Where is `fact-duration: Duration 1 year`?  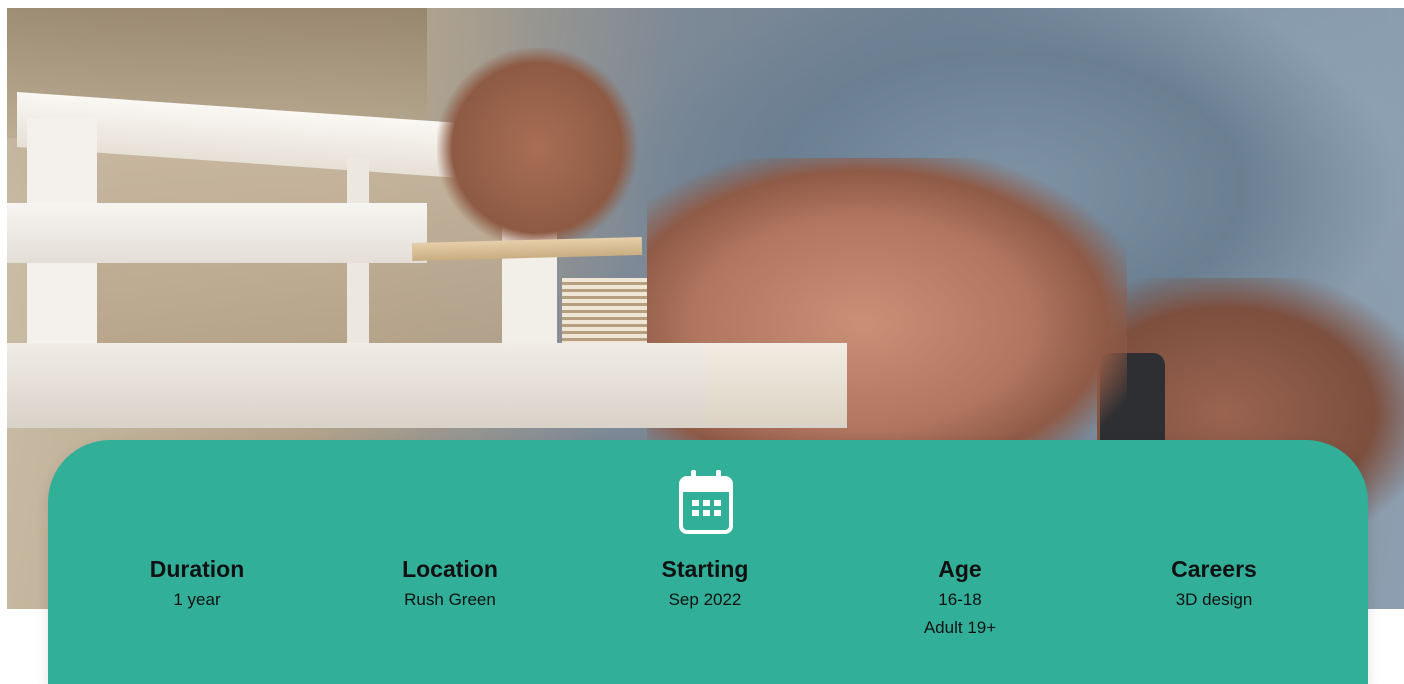 fact-duration: Duration 1 year is located at coordinates (197, 583).